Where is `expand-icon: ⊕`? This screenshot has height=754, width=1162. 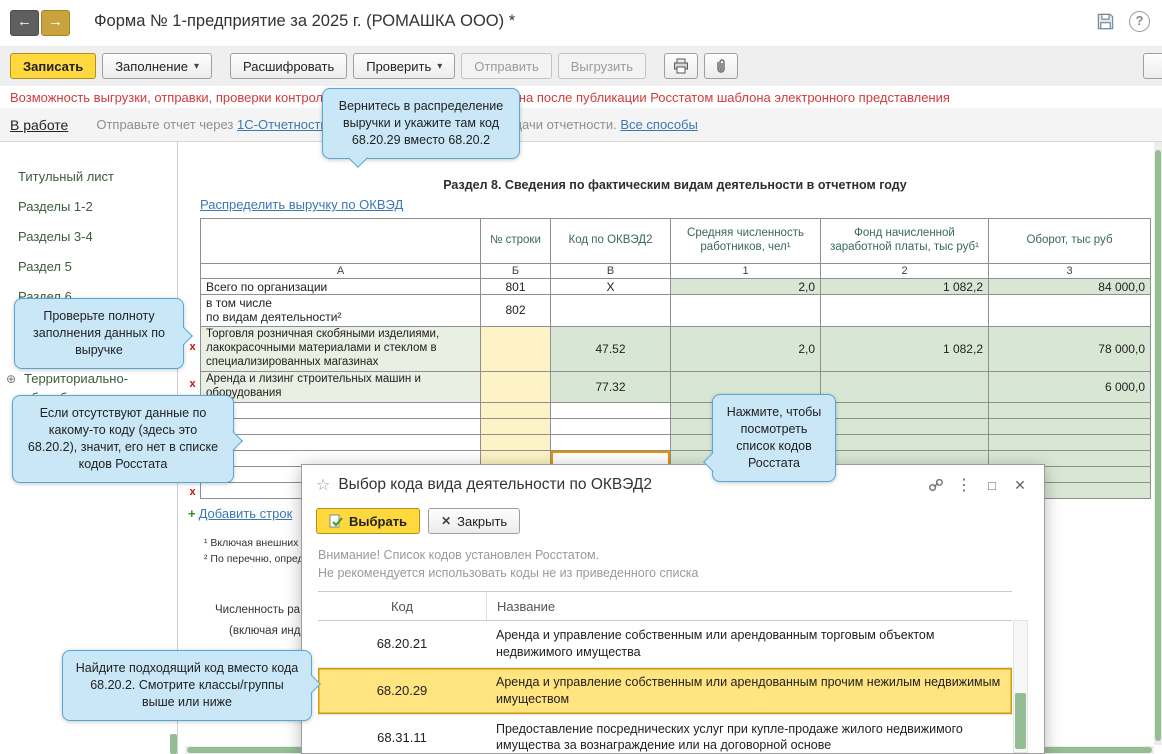 expand-icon: ⊕ is located at coordinates (11, 379).